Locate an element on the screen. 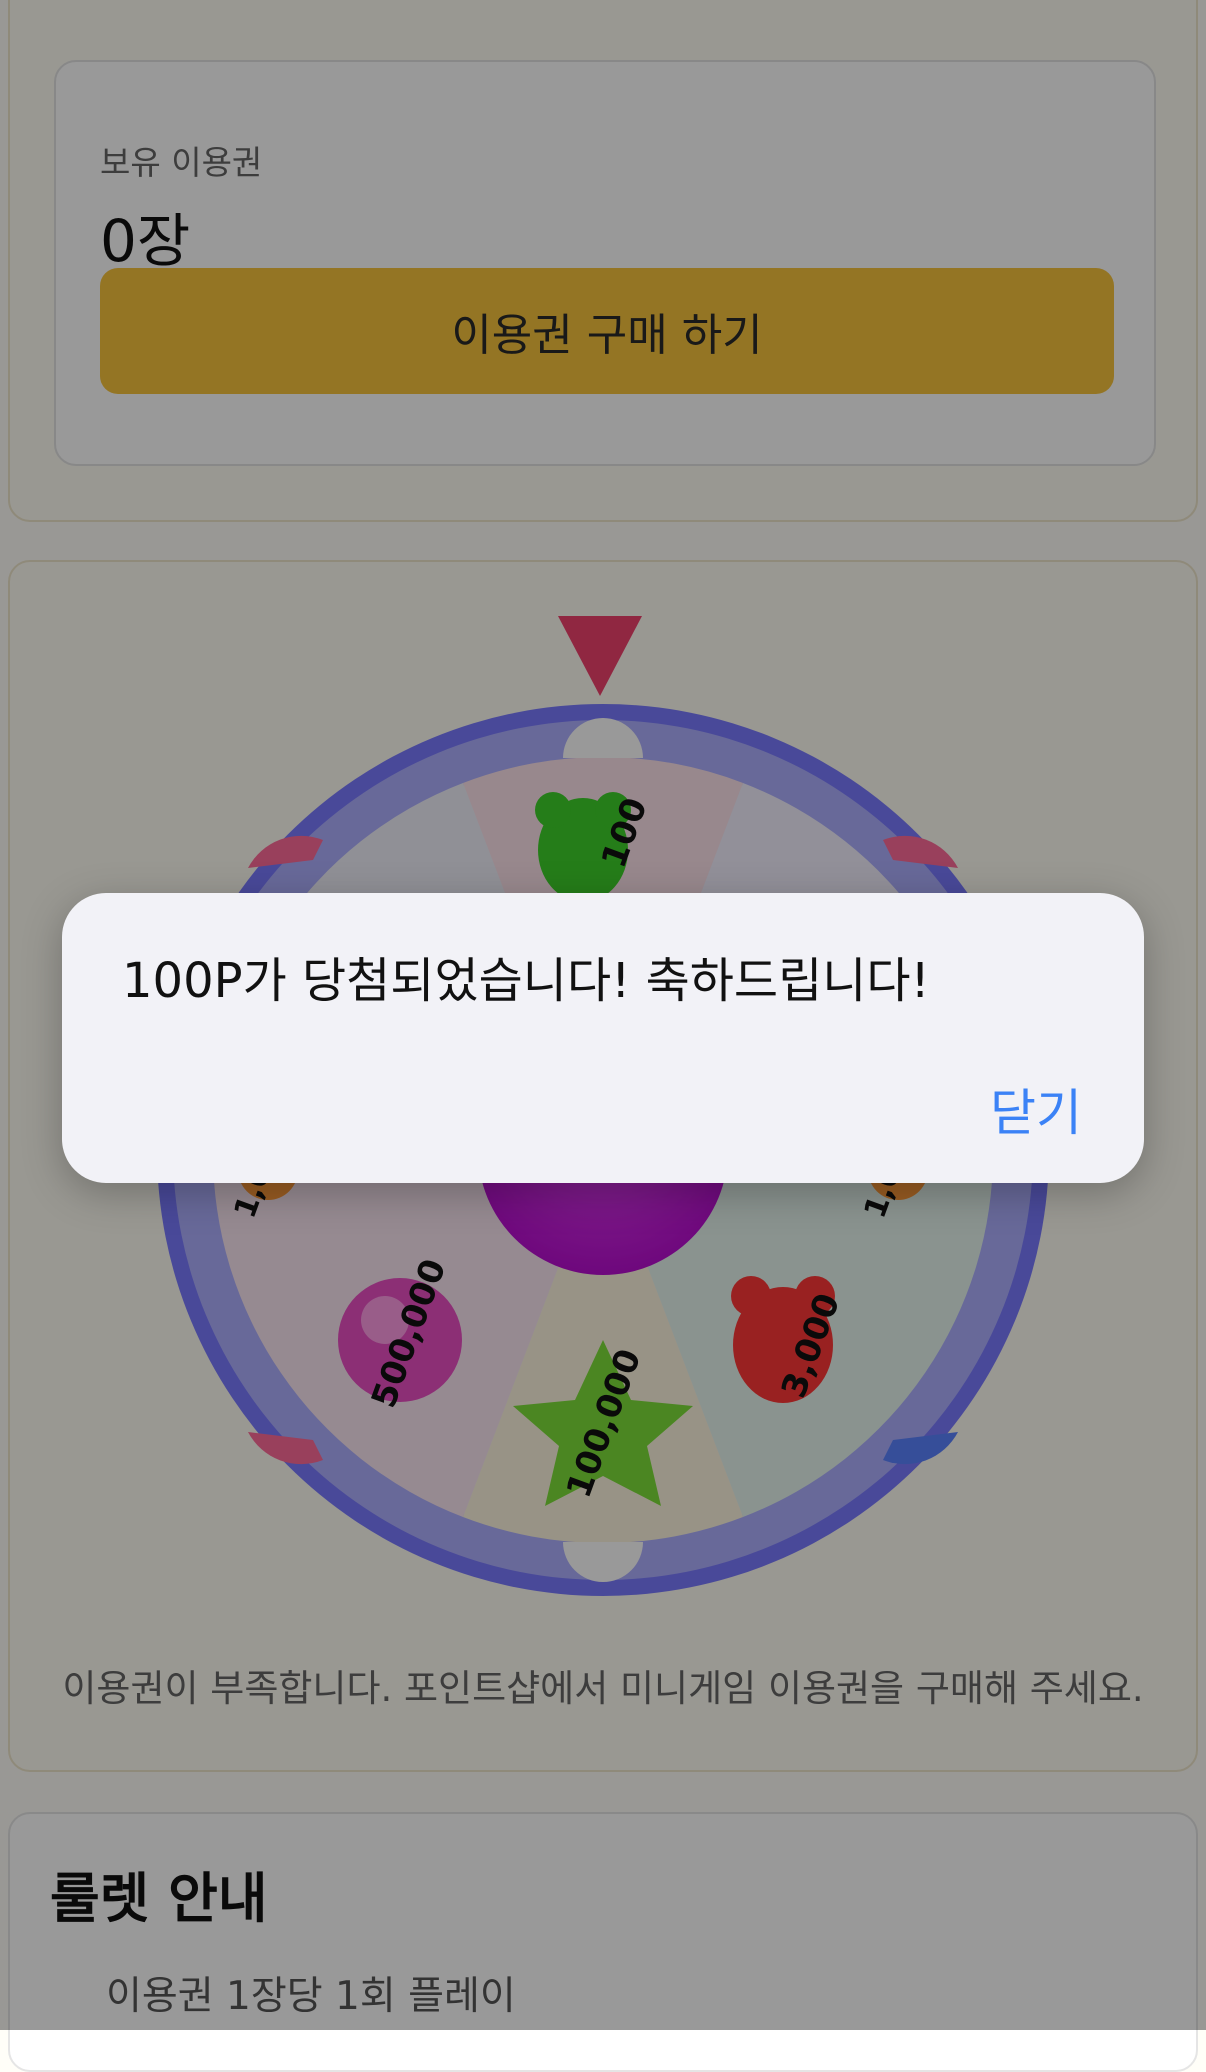  alert-message: 100P가 당첨되었습니다! 축하드립니다! is located at coordinates (526, 981).